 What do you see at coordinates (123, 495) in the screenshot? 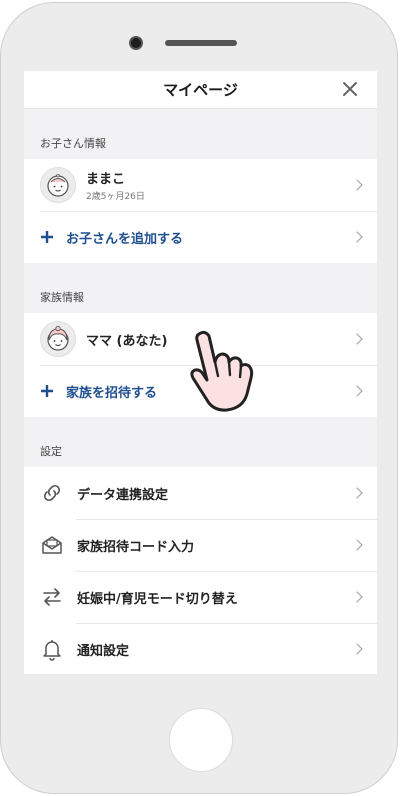
I see `settings-item-label: データ連携設定` at bounding box center [123, 495].